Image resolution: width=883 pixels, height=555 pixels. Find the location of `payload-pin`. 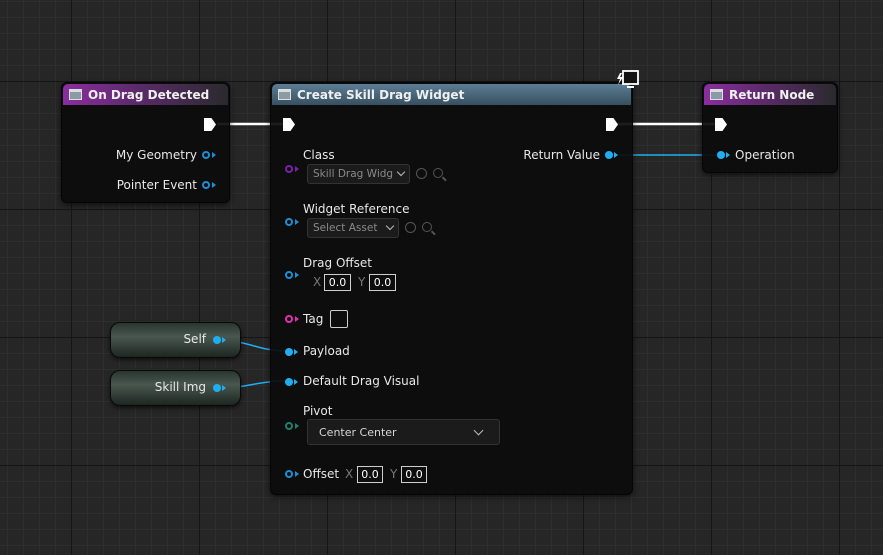

payload-pin is located at coordinates (289, 352).